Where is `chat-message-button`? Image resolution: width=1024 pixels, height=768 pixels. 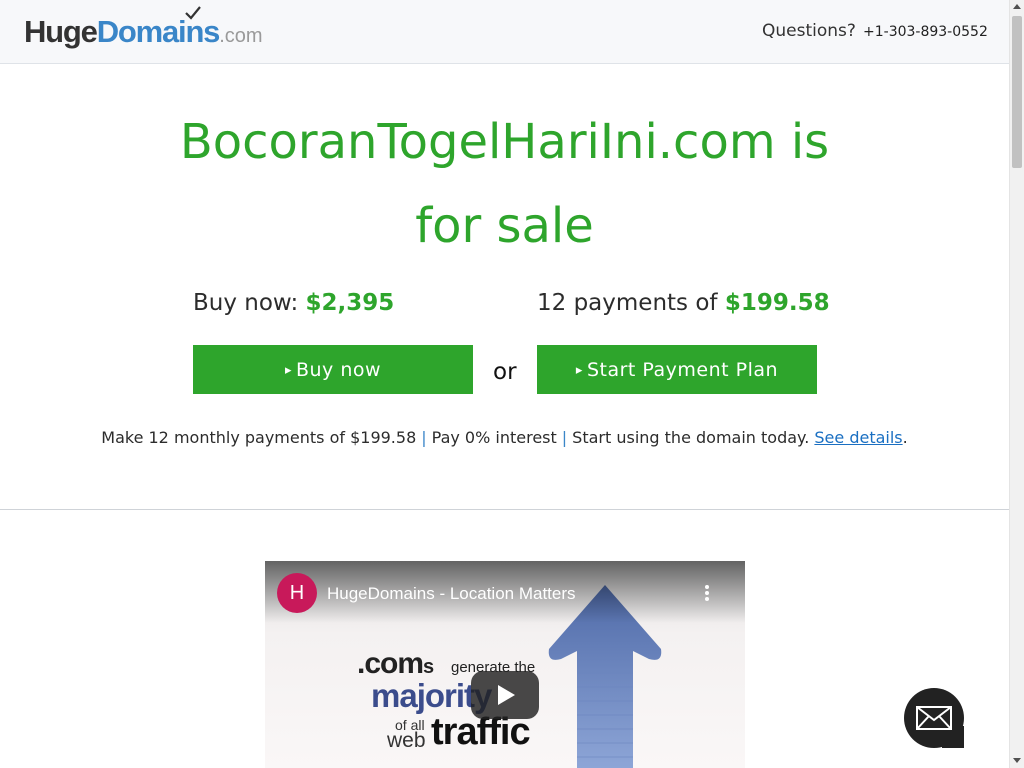 chat-message-button is located at coordinates (934, 718).